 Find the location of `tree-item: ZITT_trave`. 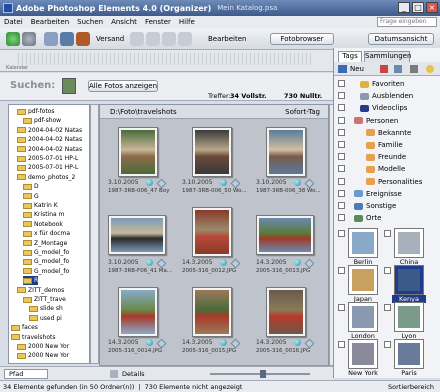

tree-item: ZITT_trave is located at coordinates (44, 299).